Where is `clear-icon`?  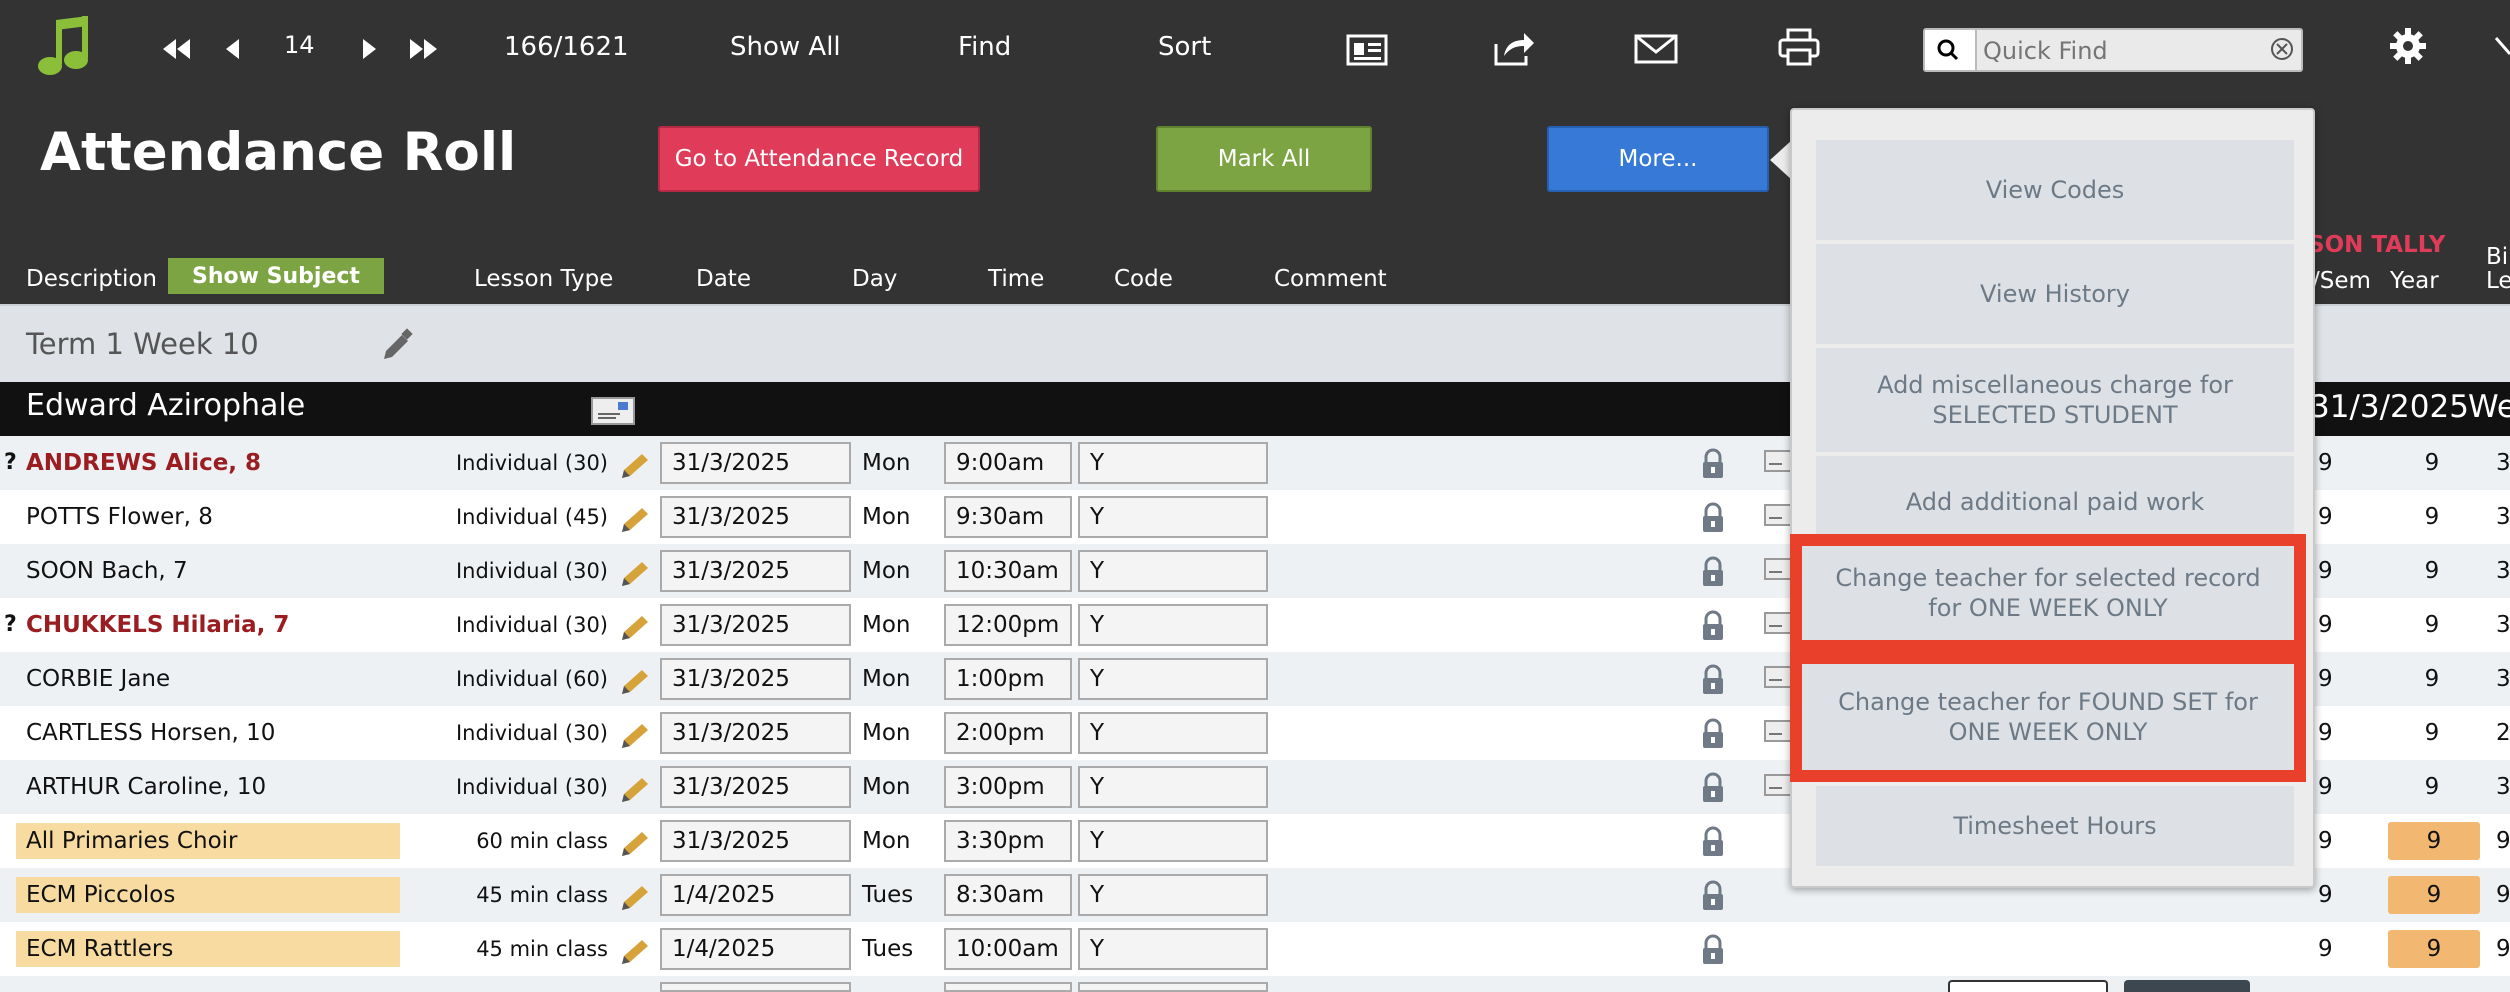 clear-icon is located at coordinates (2282, 49).